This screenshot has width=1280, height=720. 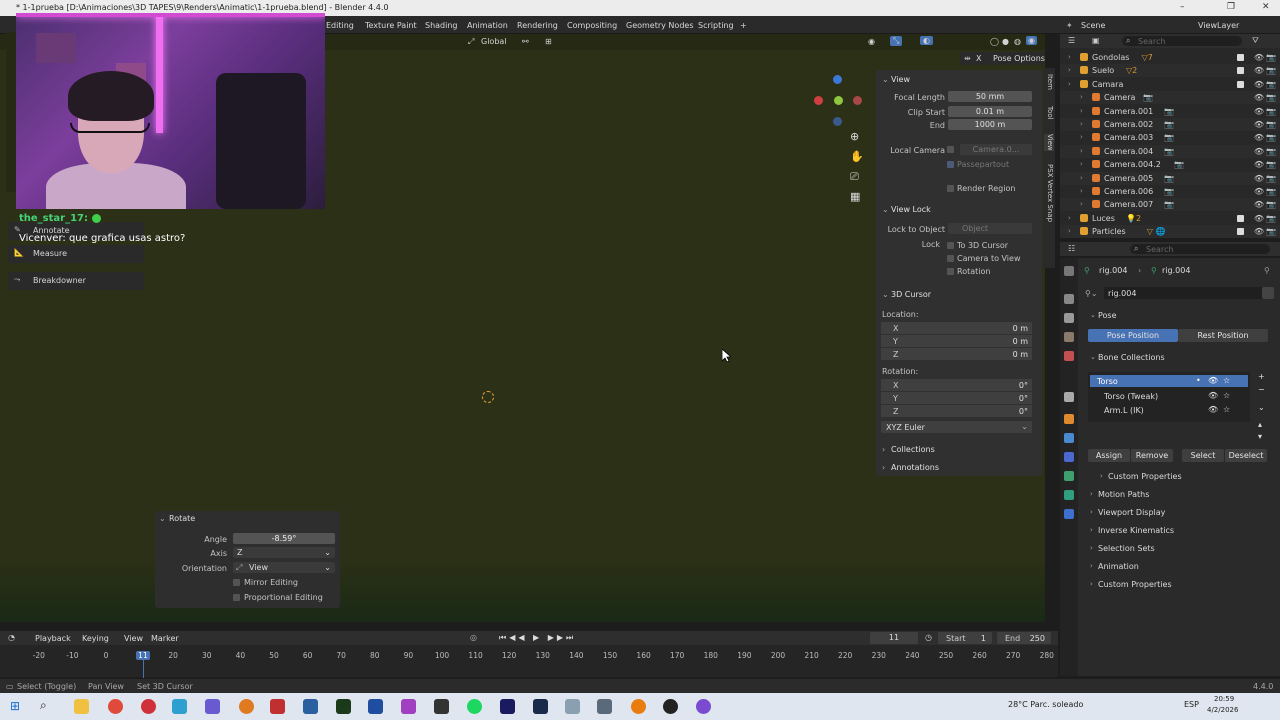 What do you see at coordinates (1170, 151) in the screenshot?
I see `outliner-row: › Camera.004 📷 👁 📷` at bounding box center [1170, 151].